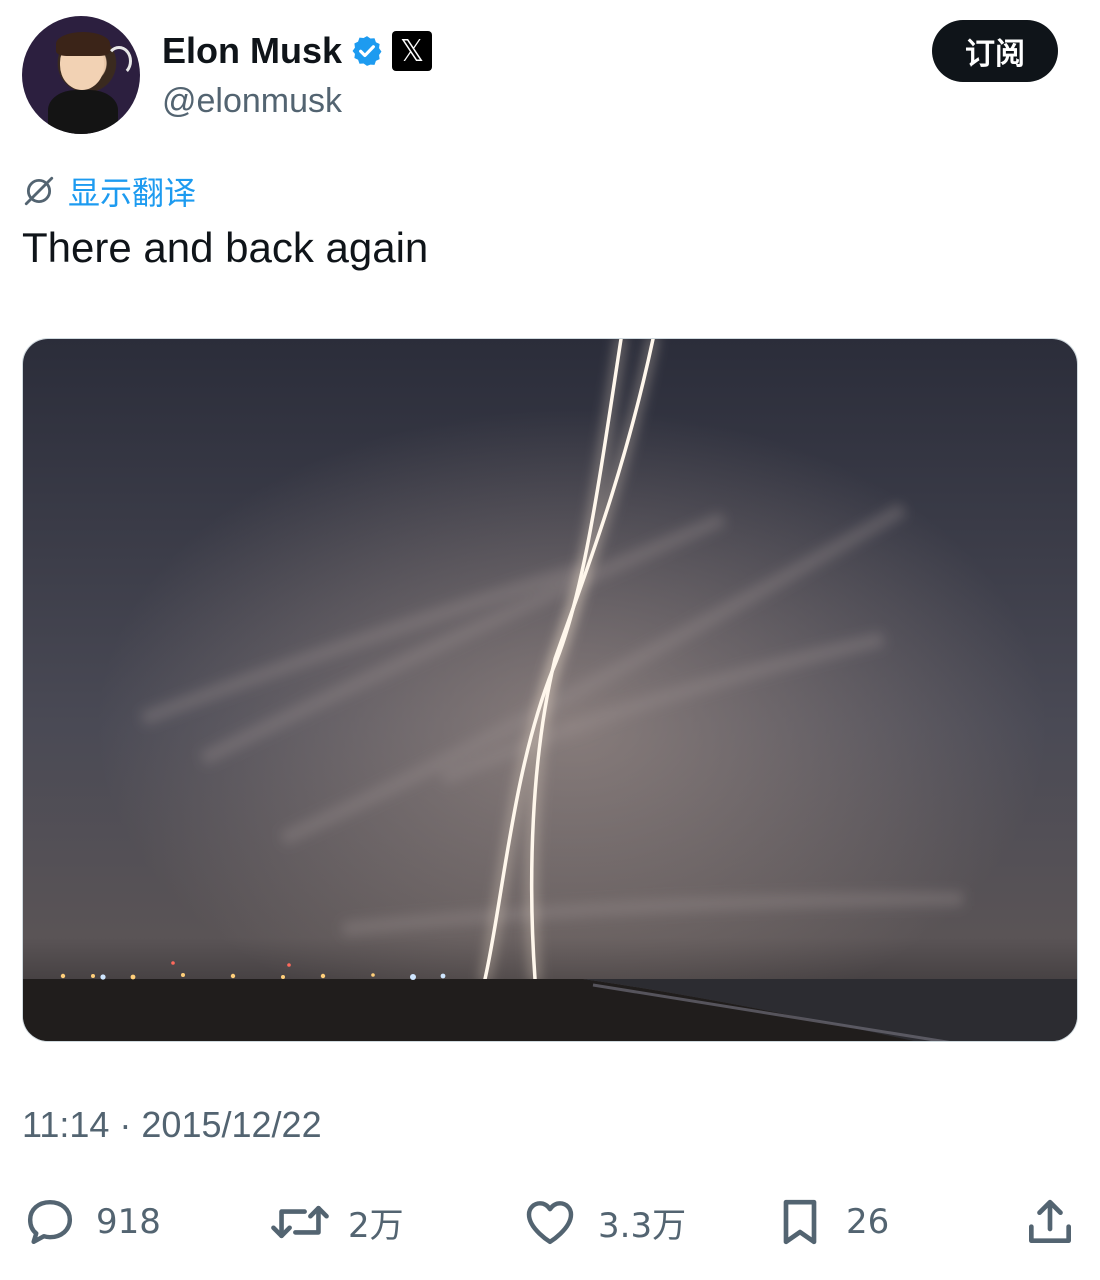 The image size is (1100, 1280). I want to click on reply-icon, so click(50, 1222).